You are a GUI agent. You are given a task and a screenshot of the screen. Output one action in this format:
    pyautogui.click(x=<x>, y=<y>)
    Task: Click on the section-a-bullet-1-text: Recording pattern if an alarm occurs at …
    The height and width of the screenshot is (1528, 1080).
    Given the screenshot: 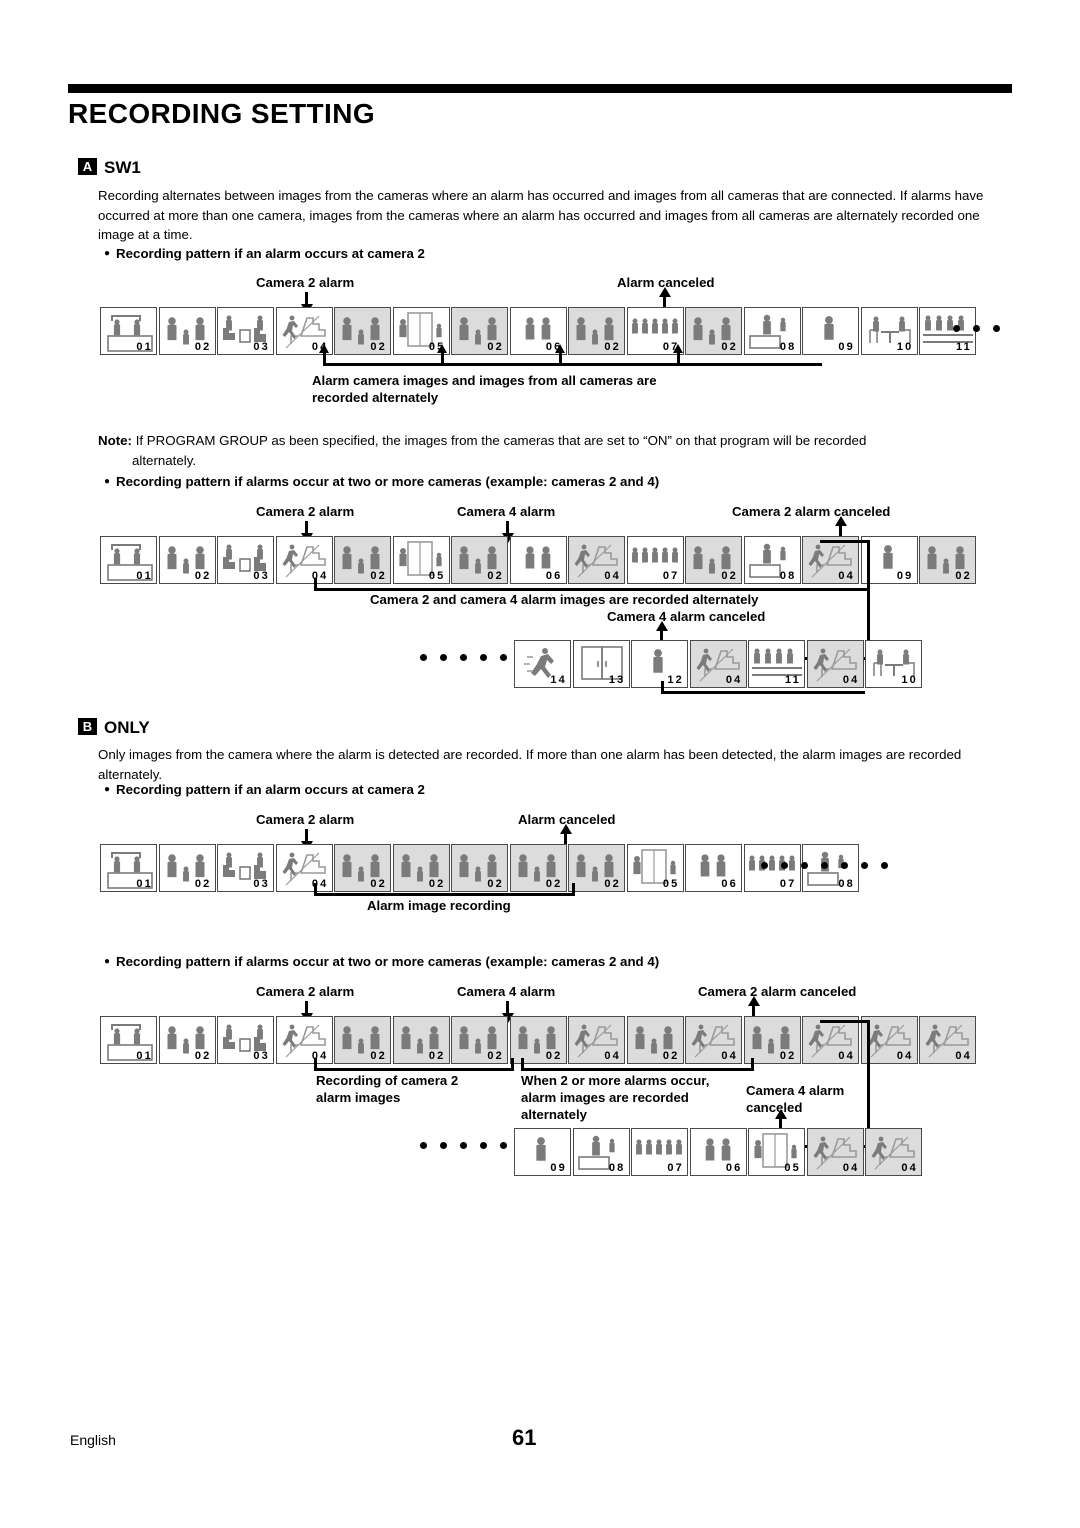 What is the action you would take?
    pyautogui.click(x=270, y=253)
    